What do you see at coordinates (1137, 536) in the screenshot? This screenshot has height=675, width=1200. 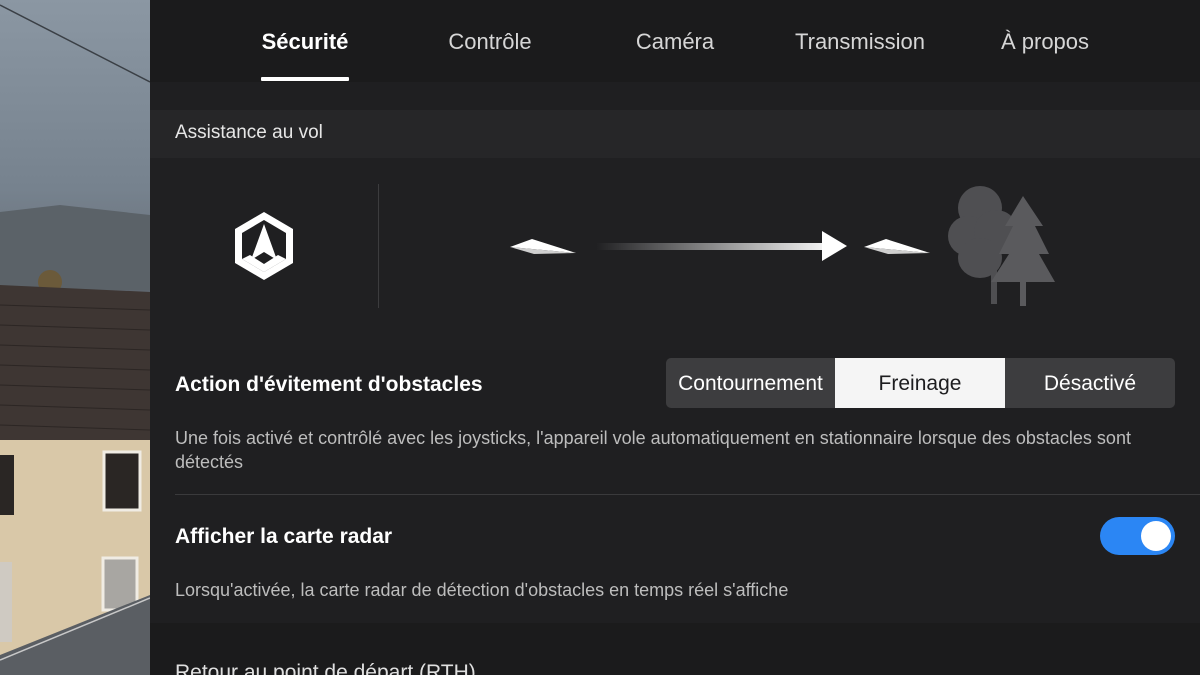 I see `radar-map-toggle` at bounding box center [1137, 536].